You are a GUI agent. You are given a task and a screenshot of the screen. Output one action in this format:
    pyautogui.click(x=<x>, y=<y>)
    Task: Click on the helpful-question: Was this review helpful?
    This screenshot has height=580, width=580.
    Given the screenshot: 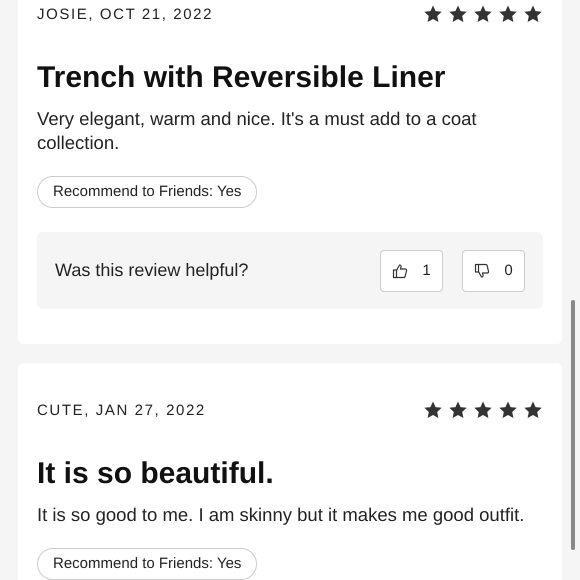 What is the action you would take?
    pyautogui.click(x=151, y=270)
    